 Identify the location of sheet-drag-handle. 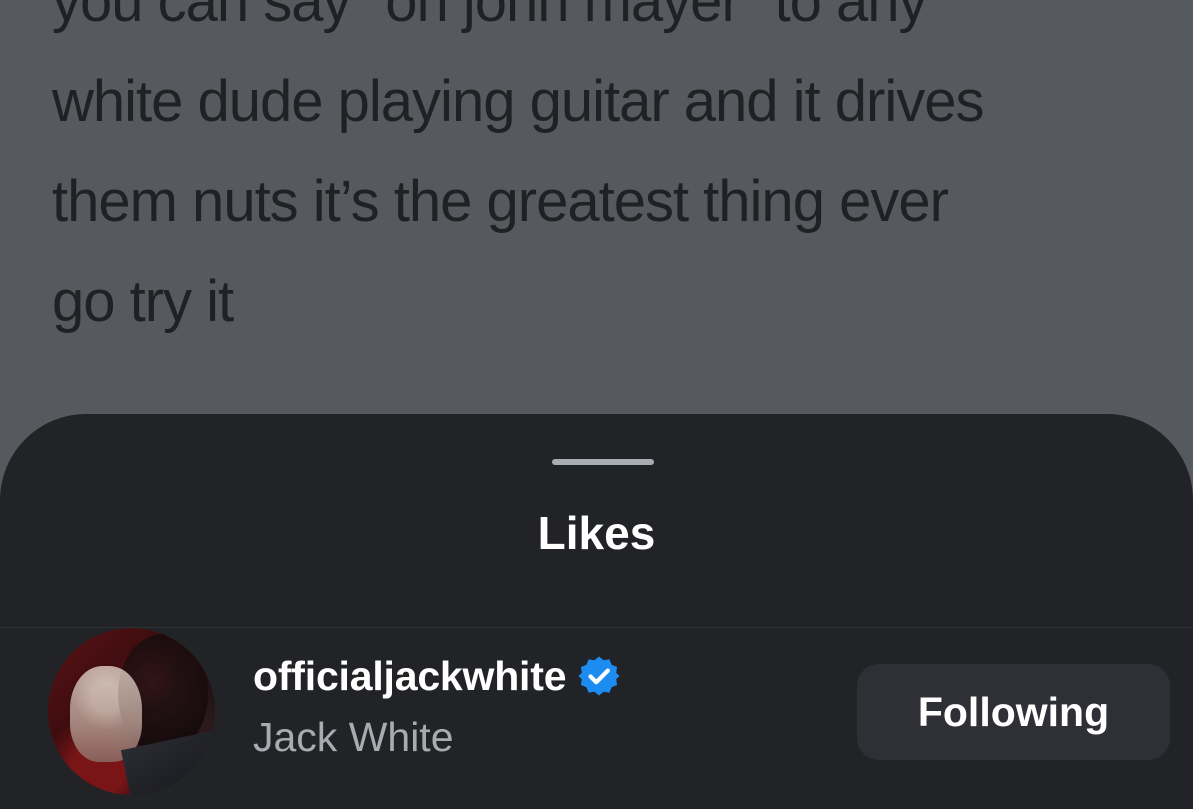
(603, 462).